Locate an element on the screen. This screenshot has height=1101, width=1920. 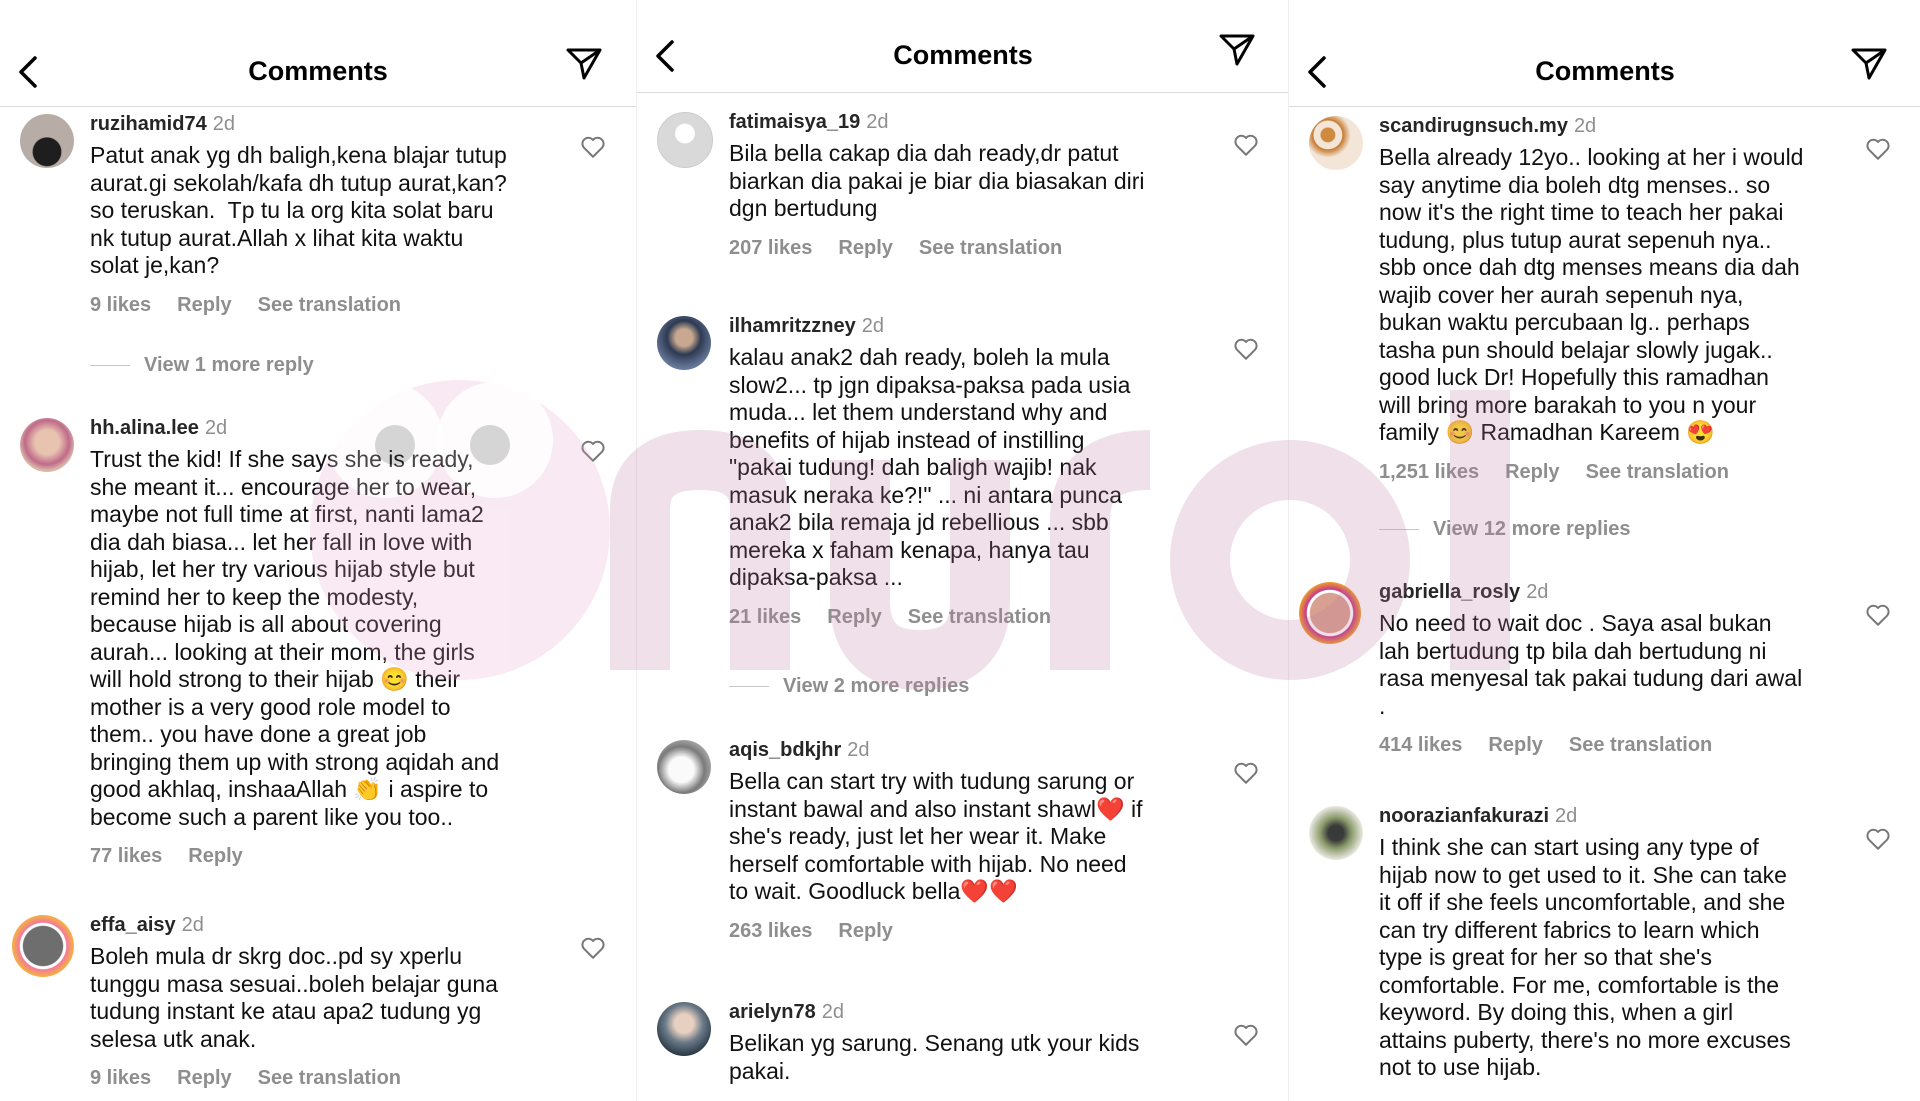
username: hh.alina.lee is located at coordinates (144, 428).